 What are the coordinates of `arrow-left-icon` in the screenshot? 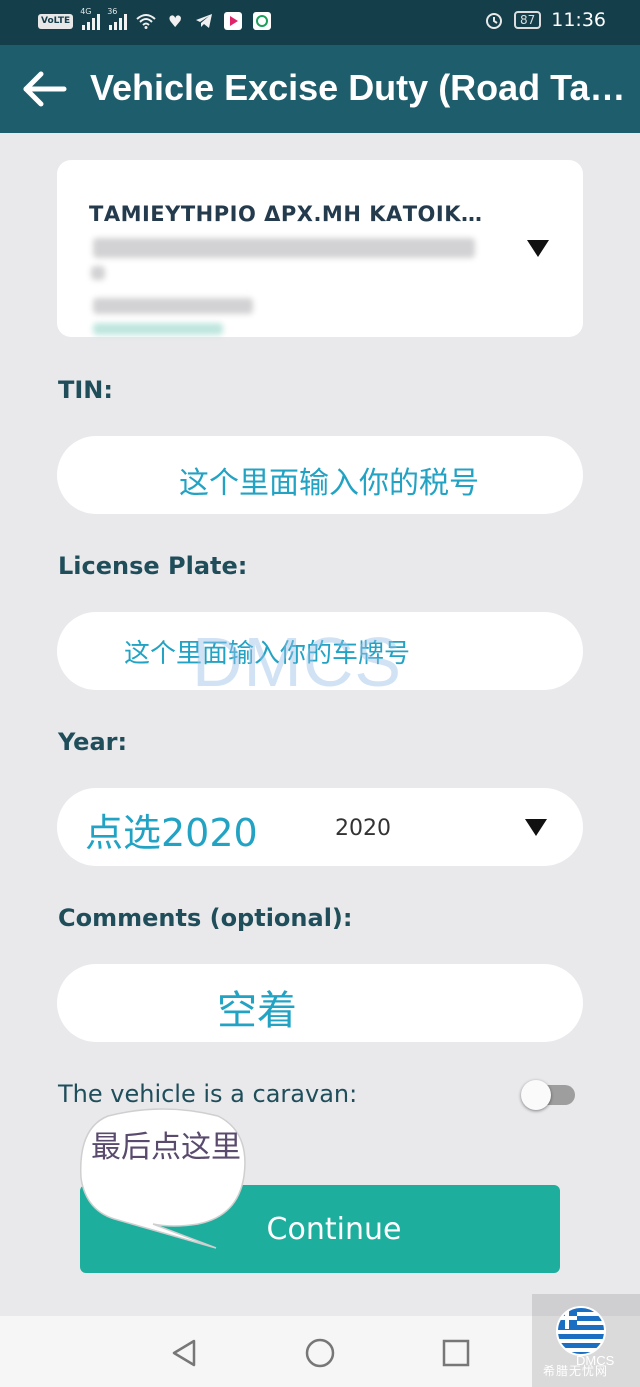 It's located at (45, 89).